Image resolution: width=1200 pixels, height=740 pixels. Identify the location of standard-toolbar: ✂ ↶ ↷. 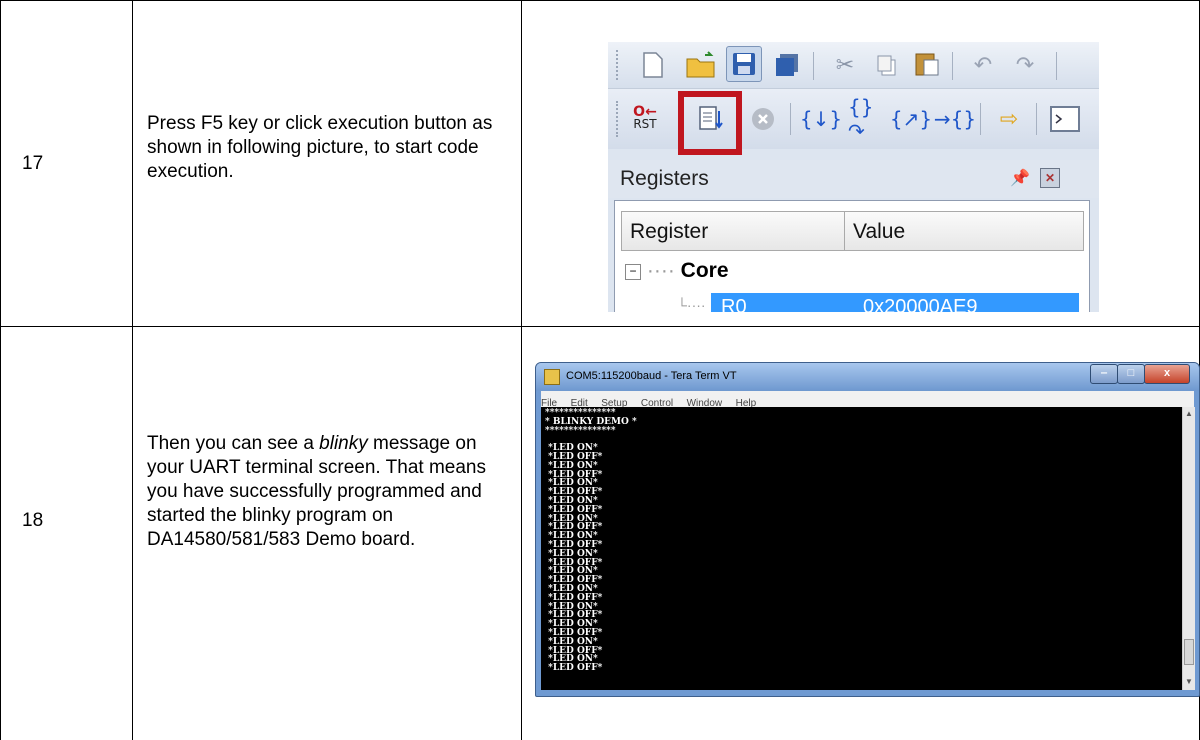
(853, 65).